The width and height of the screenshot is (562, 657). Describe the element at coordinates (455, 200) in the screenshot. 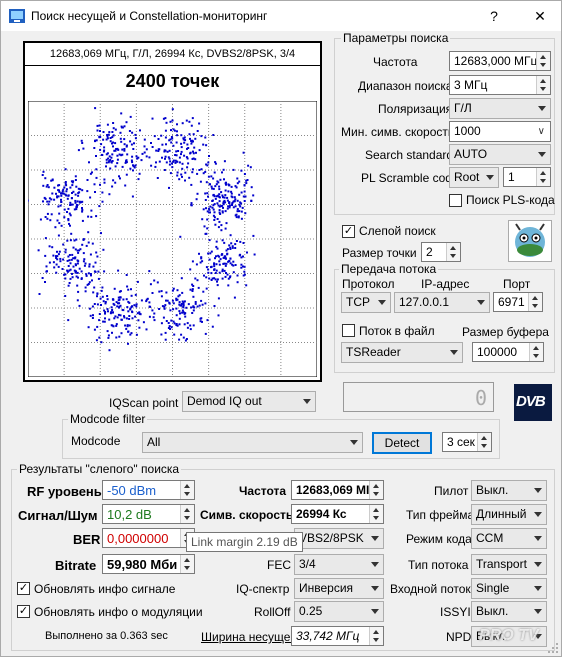

I see `pls-search-checkbox` at that location.